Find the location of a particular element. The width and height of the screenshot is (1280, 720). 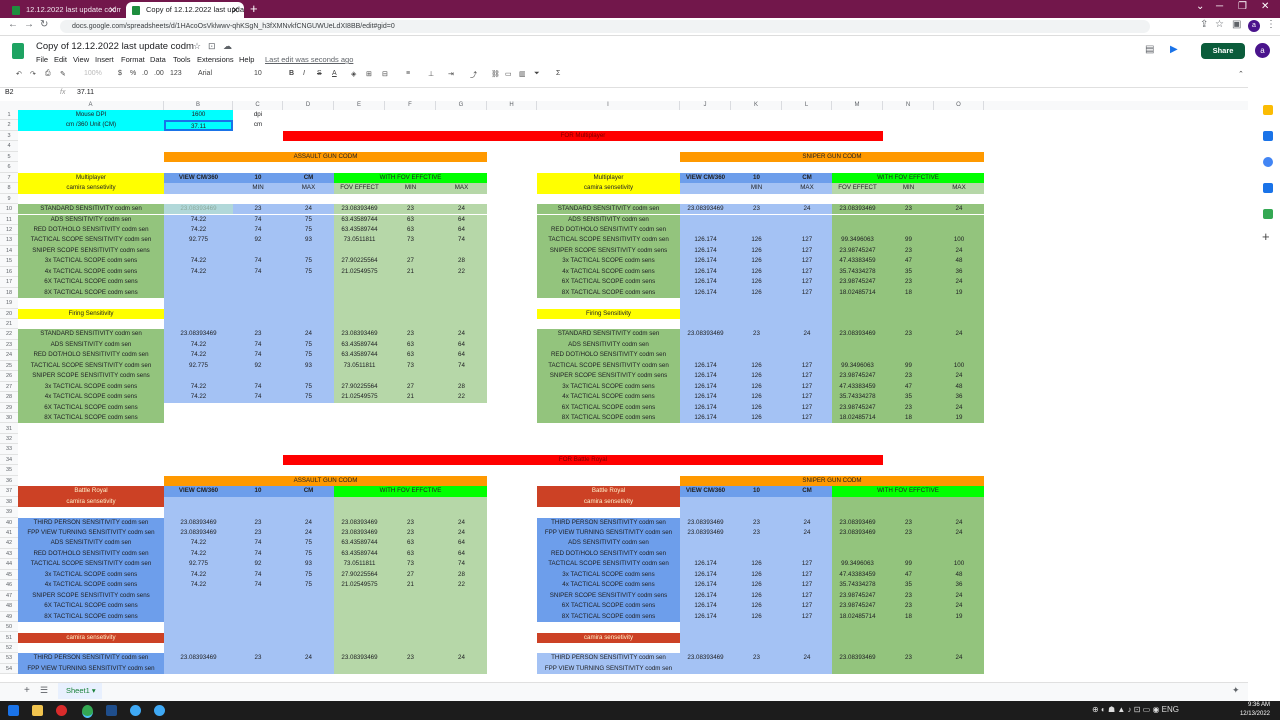

all-sheets-icon: ☰ is located at coordinates (44, 690).